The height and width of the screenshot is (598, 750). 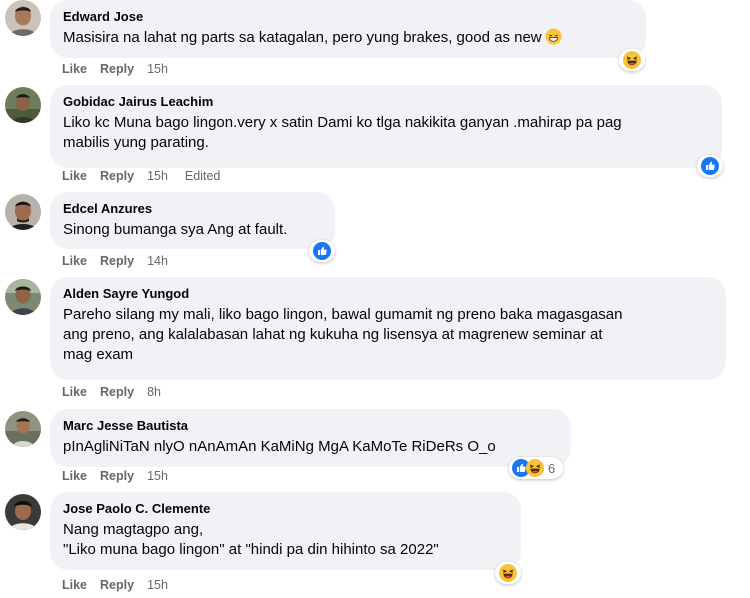 What do you see at coordinates (157, 261) in the screenshot?
I see `comment-timestamp: 14h` at bounding box center [157, 261].